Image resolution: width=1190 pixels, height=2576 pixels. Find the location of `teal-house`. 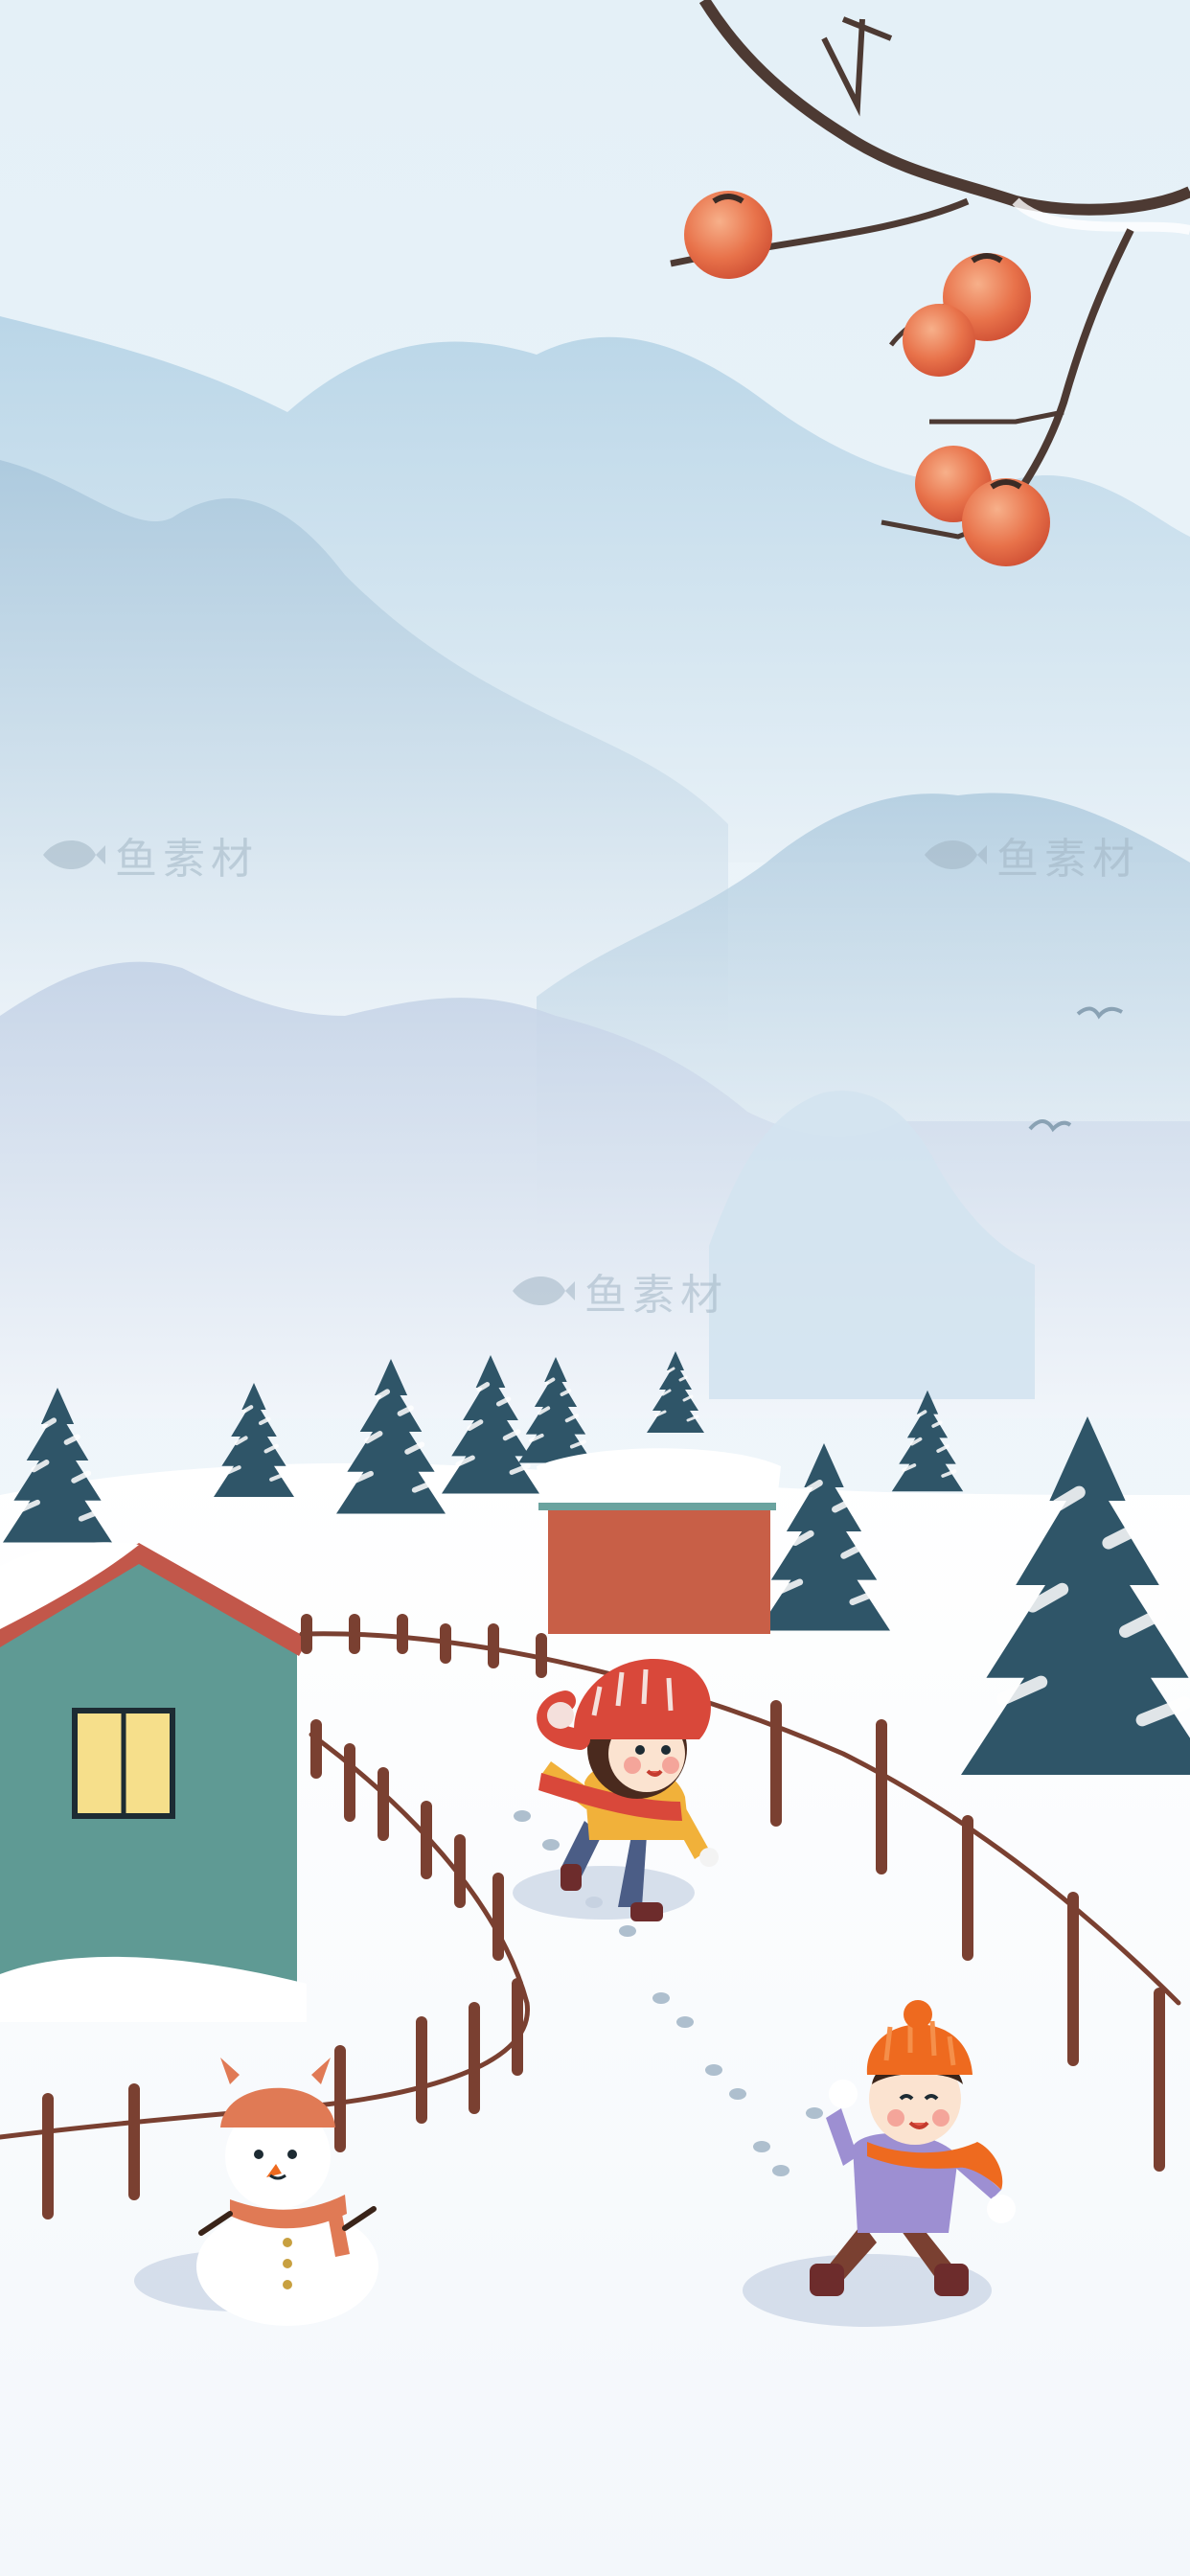

teal-house is located at coordinates (155, 1782).